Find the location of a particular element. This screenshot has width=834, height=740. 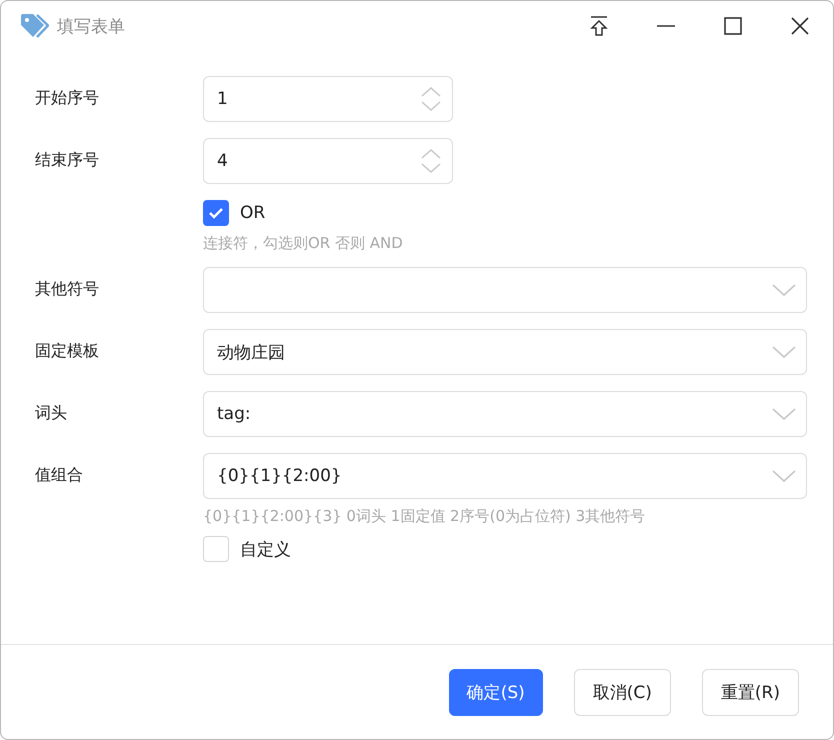

maximize-icon is located at coordinates (733, 26).